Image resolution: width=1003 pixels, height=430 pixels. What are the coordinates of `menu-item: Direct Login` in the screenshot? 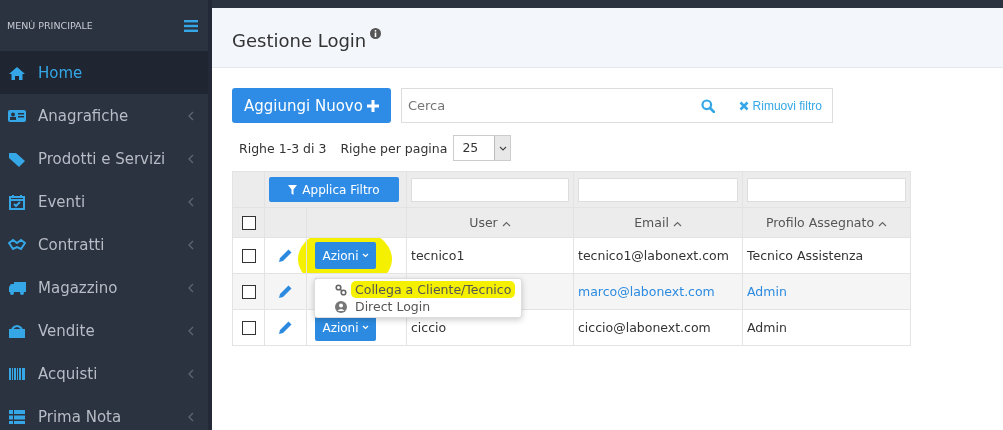 It's located at (418, 306).